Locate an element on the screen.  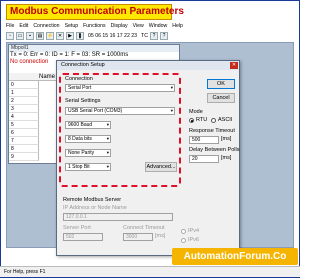
data-bits-select: 8 Data bits ▾ is located at coordinates (88, 139).